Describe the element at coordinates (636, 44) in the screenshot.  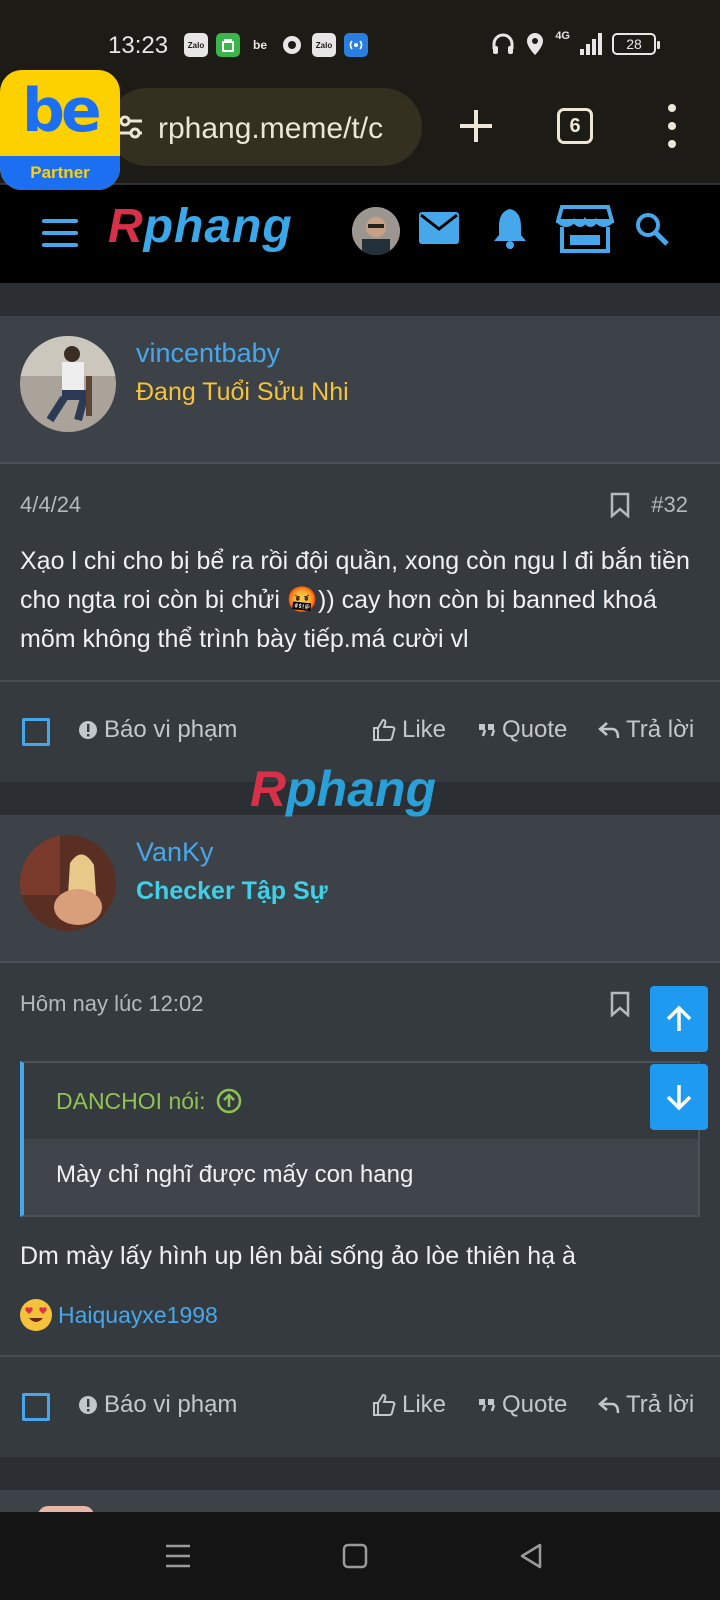
I see `battery-icon: 28` at that location.